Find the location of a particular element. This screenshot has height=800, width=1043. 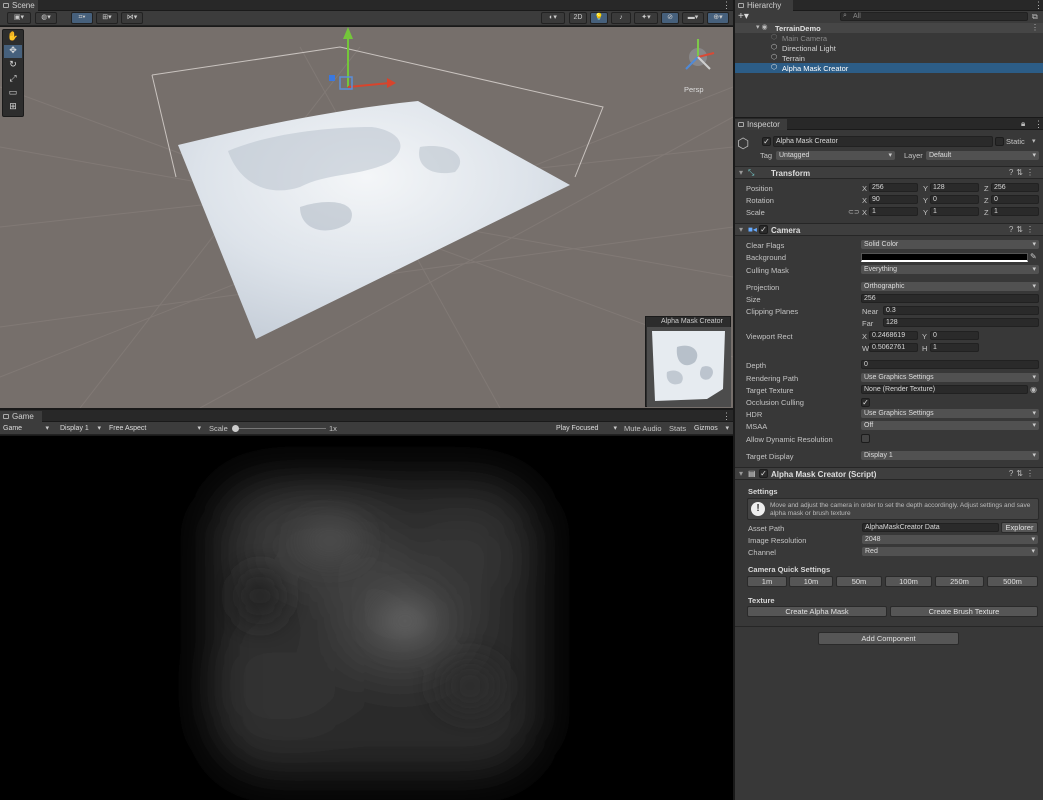

mute-audio-toggle: Mute Audio is located at coordinates (643, 428).